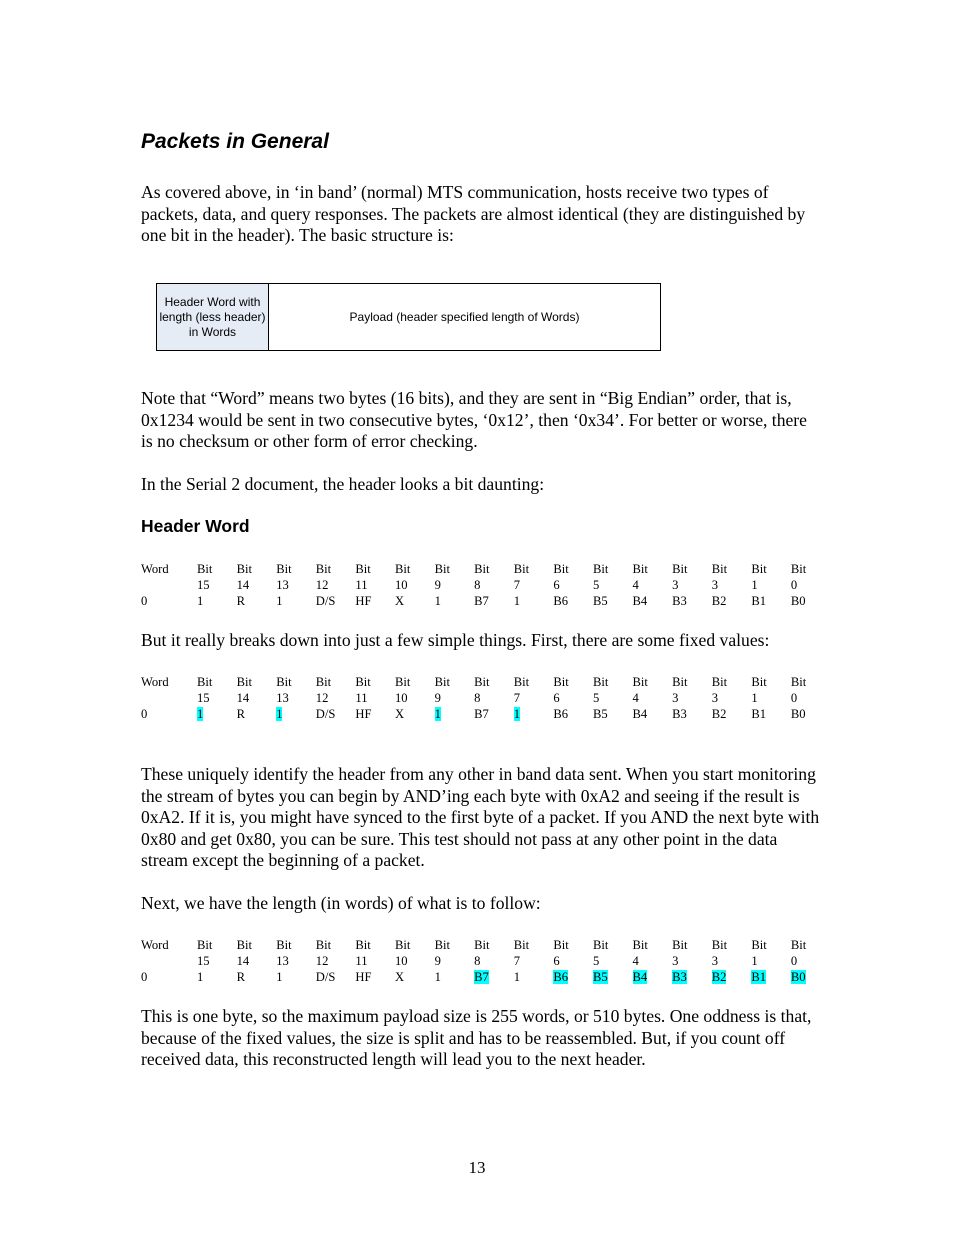  Describe the element at coordinates (517, 961) in the screenshot. I see `bit-number: 7` at that location.